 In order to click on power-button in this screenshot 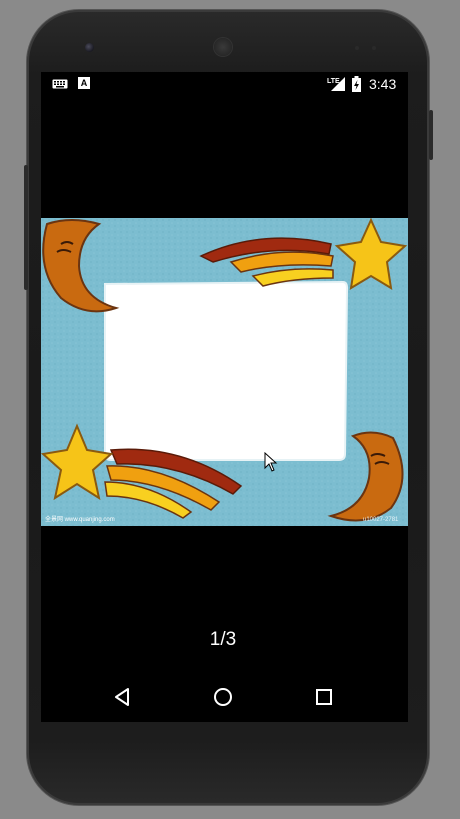, I will do `click(431, 135)`.